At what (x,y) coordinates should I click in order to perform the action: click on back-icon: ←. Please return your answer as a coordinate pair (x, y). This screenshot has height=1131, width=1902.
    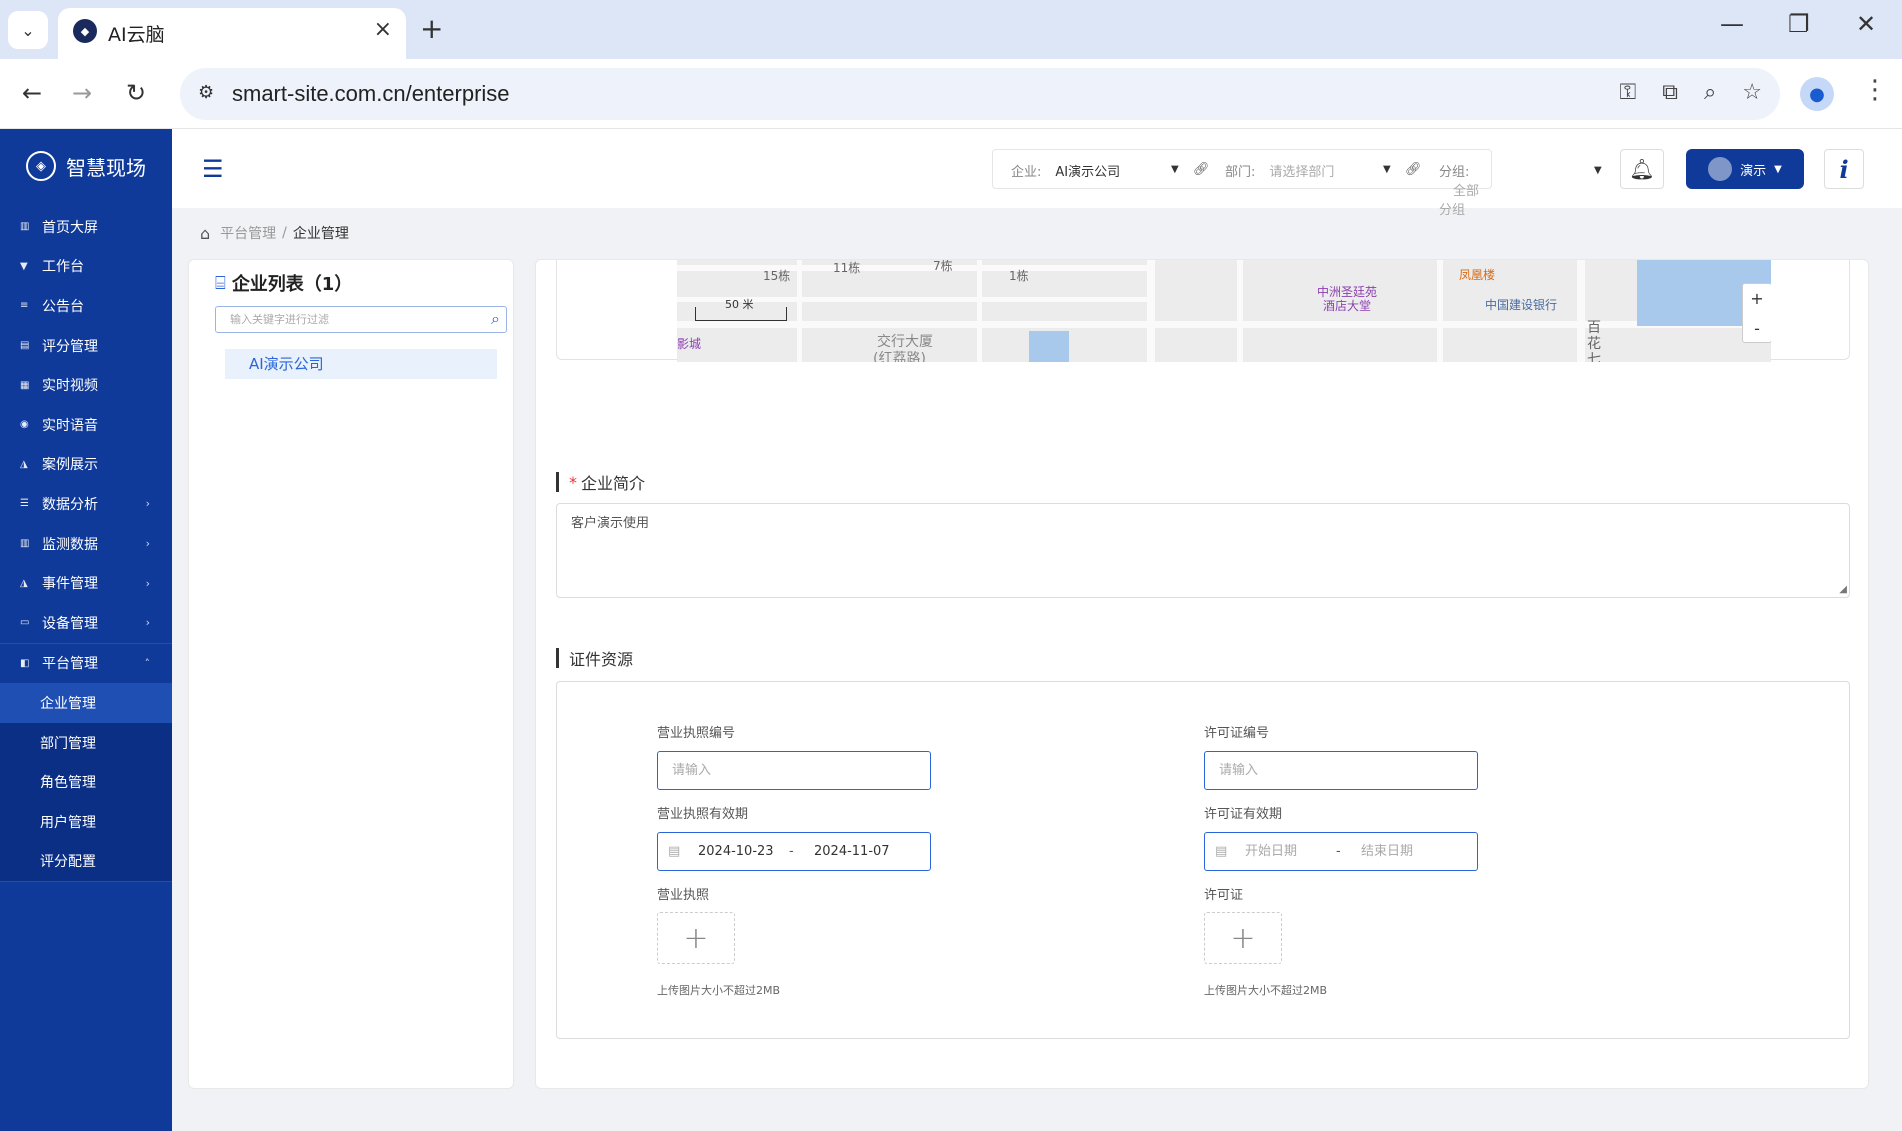
    Looking at the image, I should click on (32, 93).